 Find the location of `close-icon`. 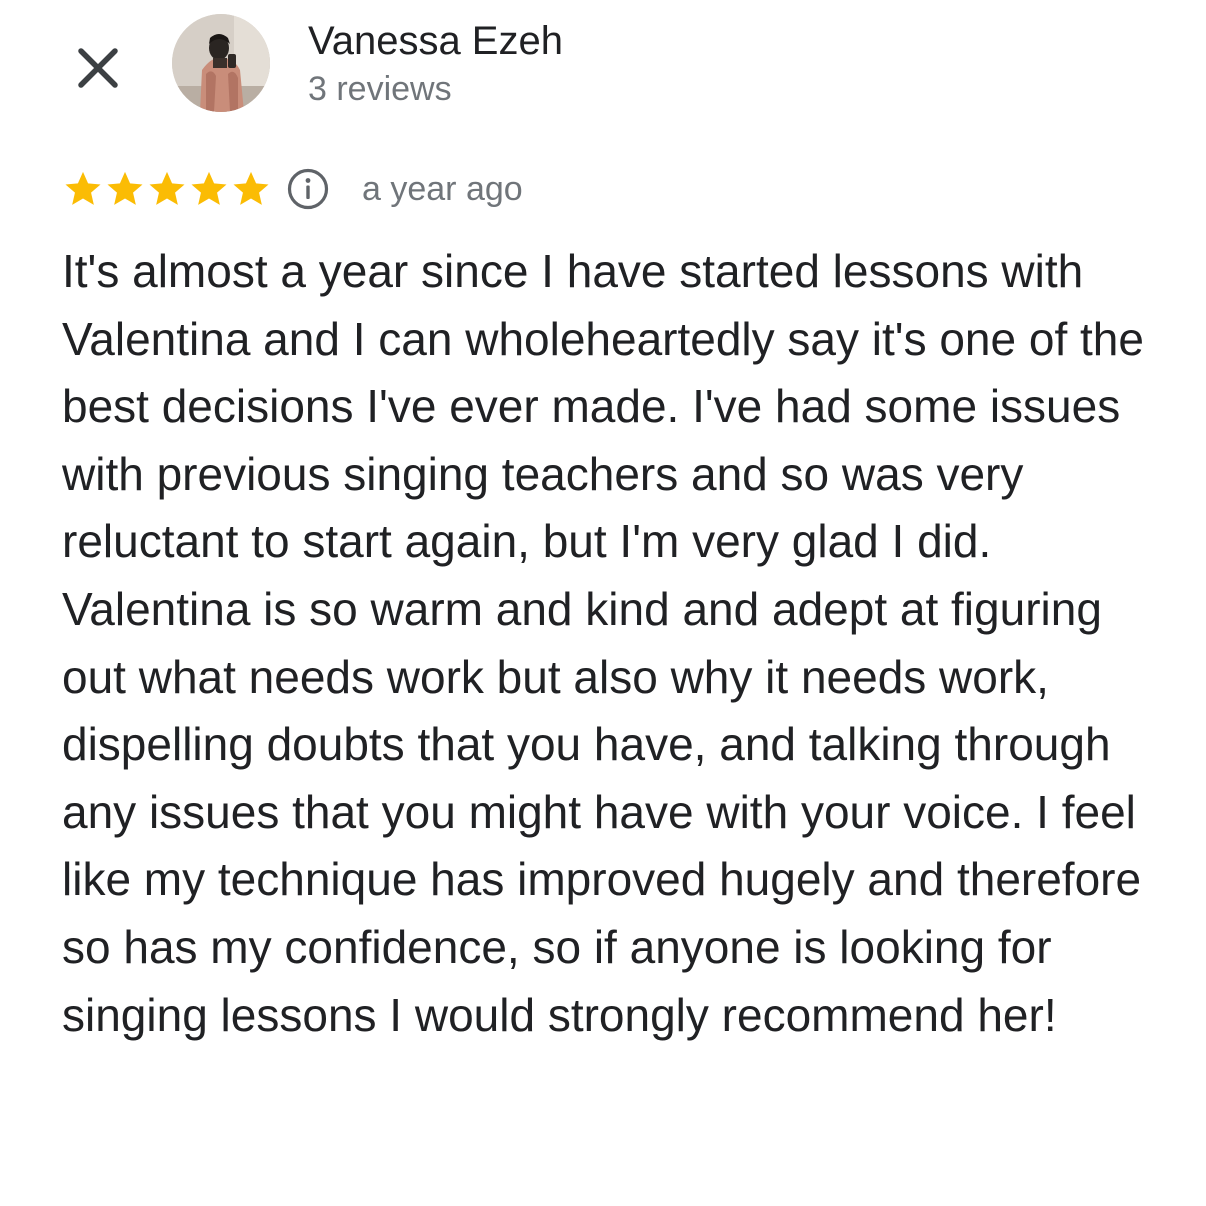

close-icon is located at coordinates (98, 68).